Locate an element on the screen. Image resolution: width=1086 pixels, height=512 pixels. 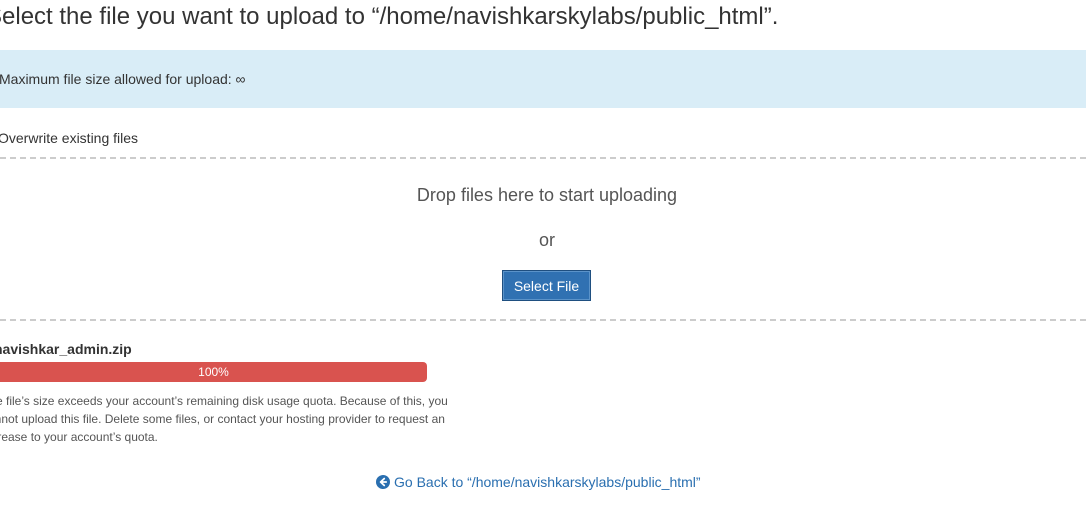
arrow-circle-left-icon is located at coordinates (383, 482).